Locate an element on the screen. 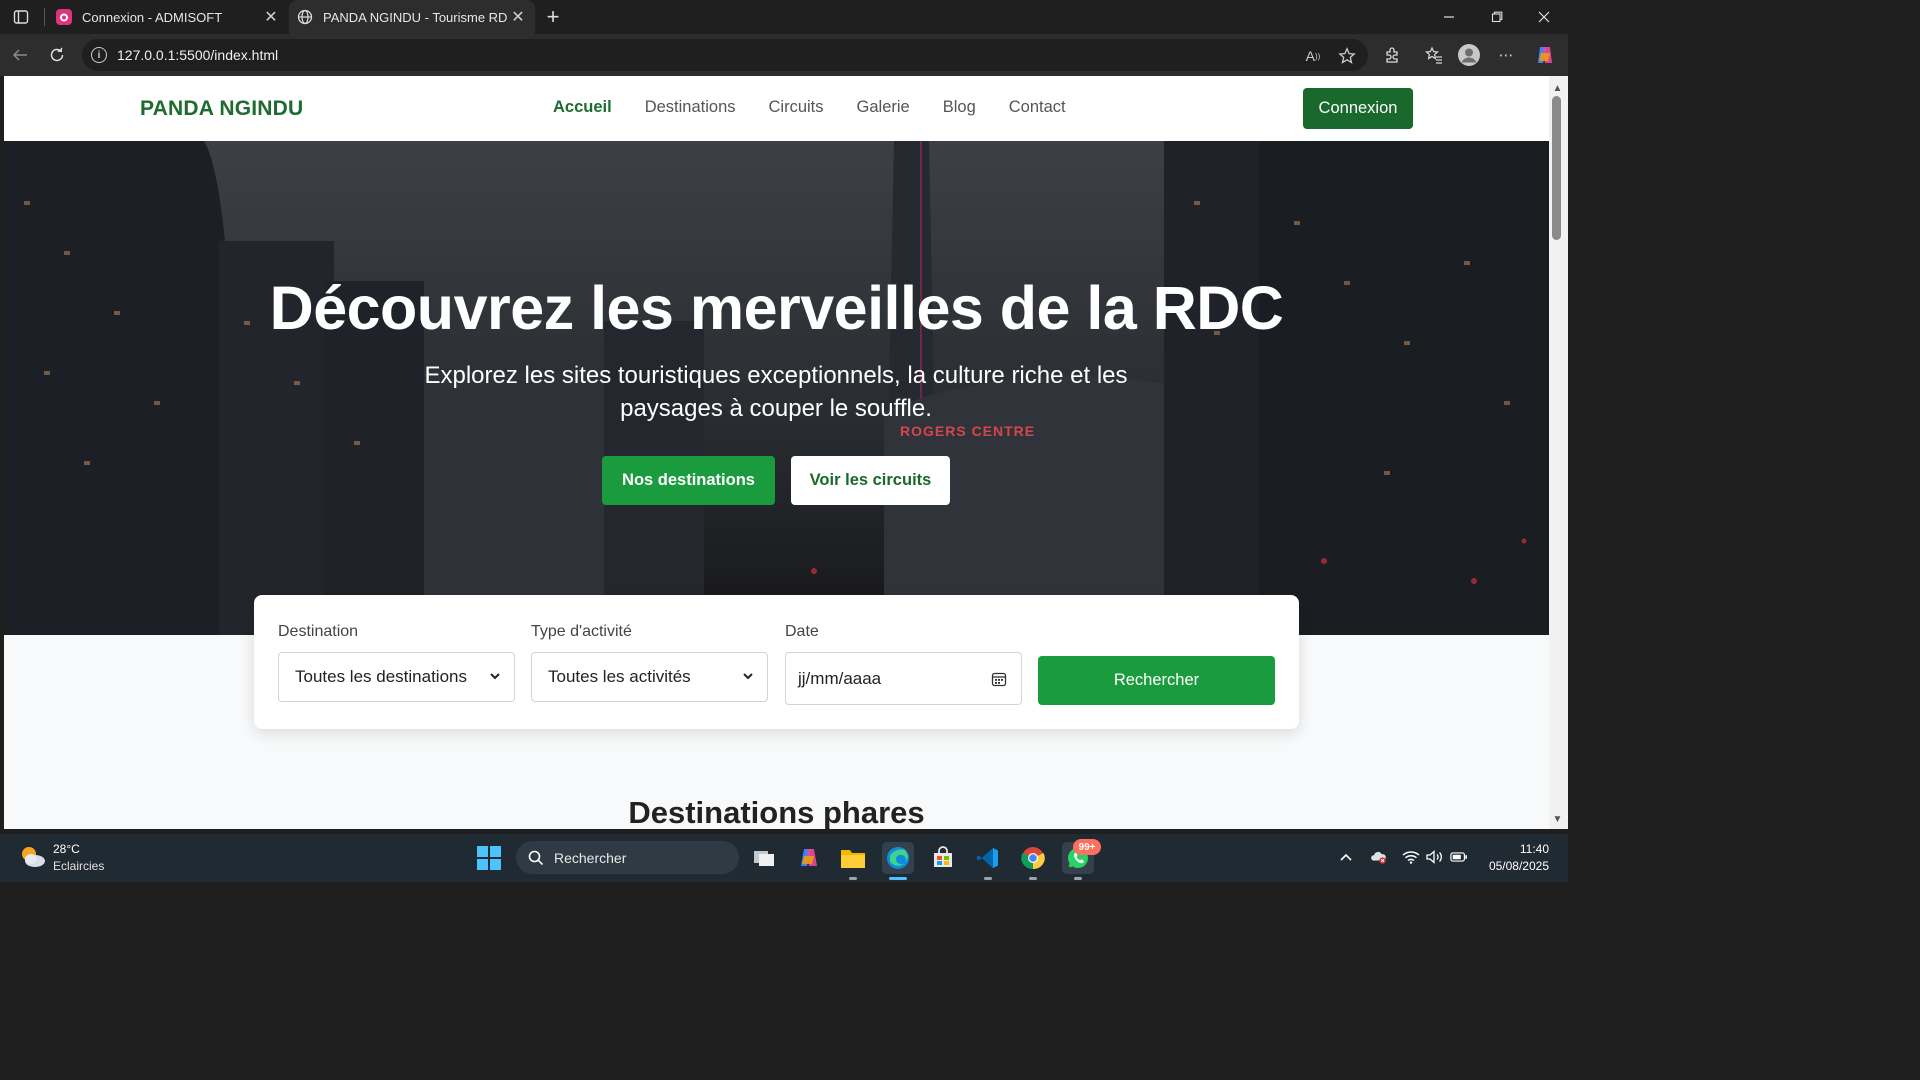 Image resolution: width=1920 pixels, height=1080 pixels. close-window-button is located at coordinates (1543, 17).